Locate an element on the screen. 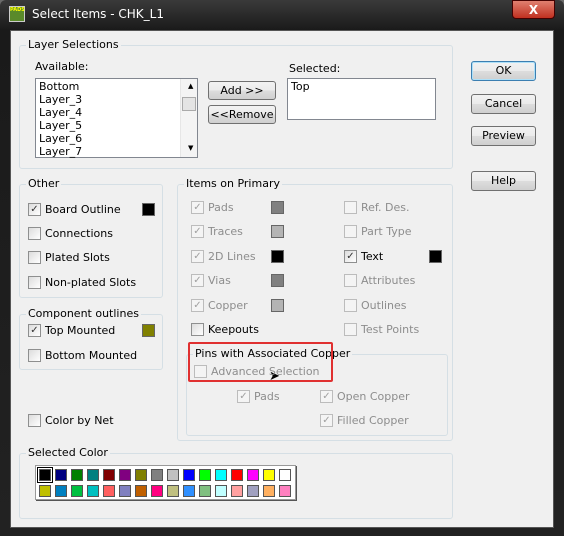 This screenshot has width=564, height=536. list-item: Bottom is located at coordinates (116, 86).